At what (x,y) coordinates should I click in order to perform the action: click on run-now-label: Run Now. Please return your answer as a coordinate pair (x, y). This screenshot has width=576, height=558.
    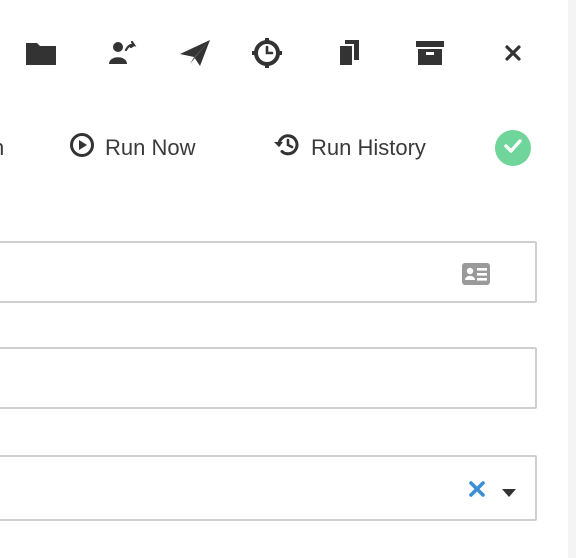
    Looking at the image, I should click on (150, 147).